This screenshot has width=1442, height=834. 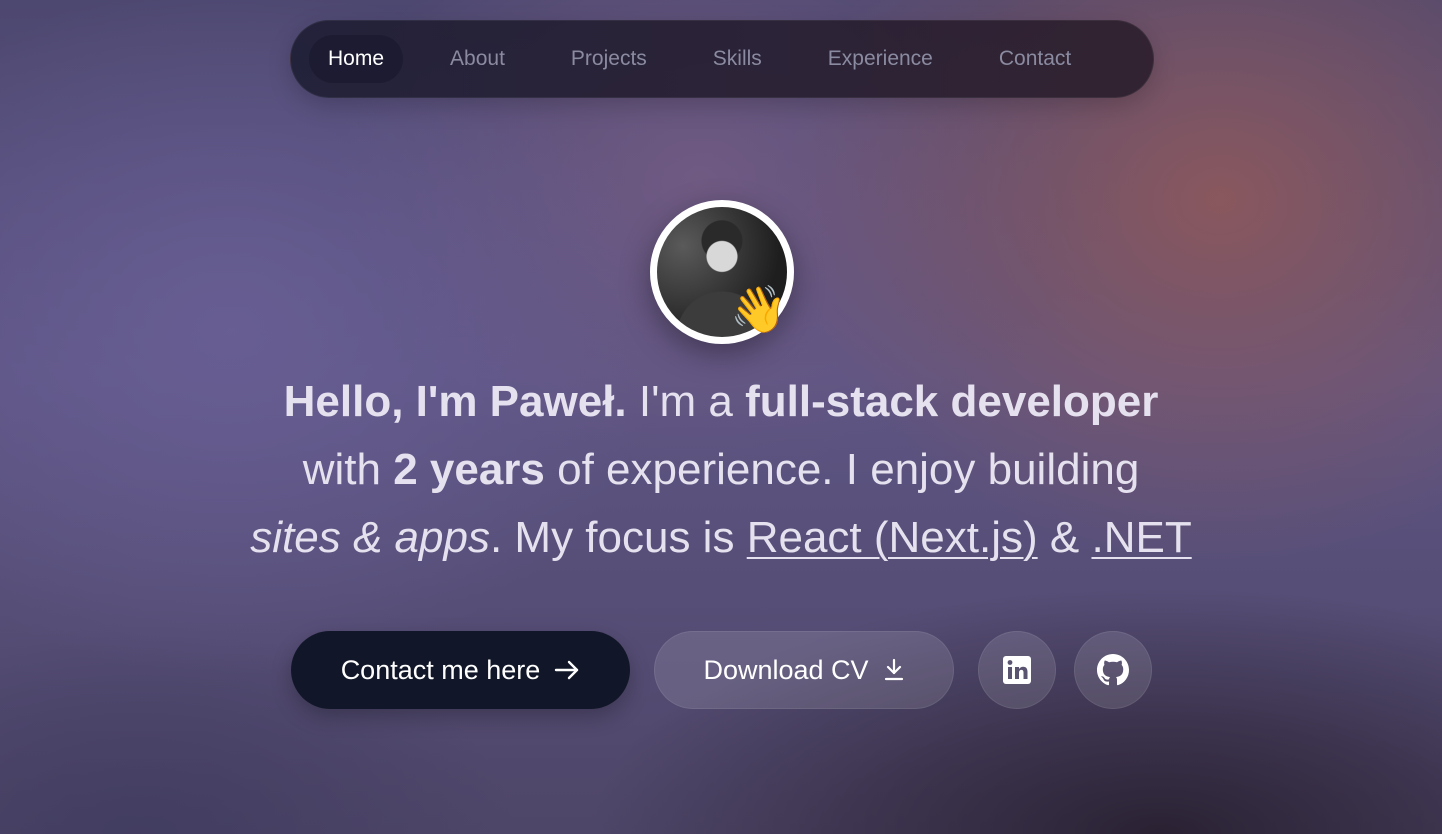 What do you see at coordinates (455, 401) in the screenshot?
I see `greeting: Hello, I'm Paweł.` at bounding box center [455, 401].